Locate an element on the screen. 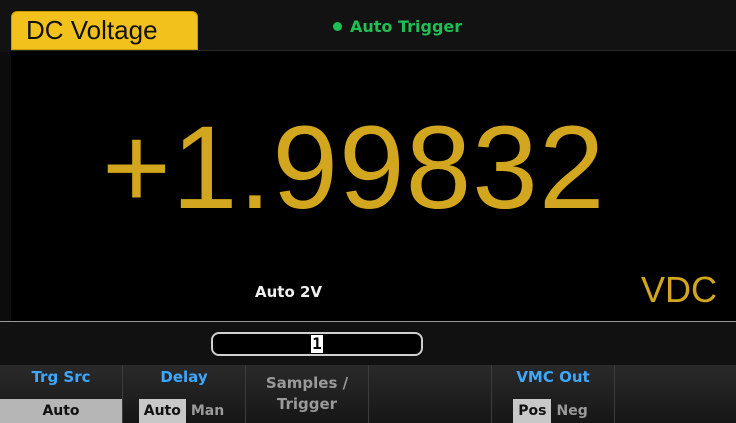 This screenshot has width=736, height=423. mode-tab-dc-voltage: DC Voltage is located at coordinates (104, 30).